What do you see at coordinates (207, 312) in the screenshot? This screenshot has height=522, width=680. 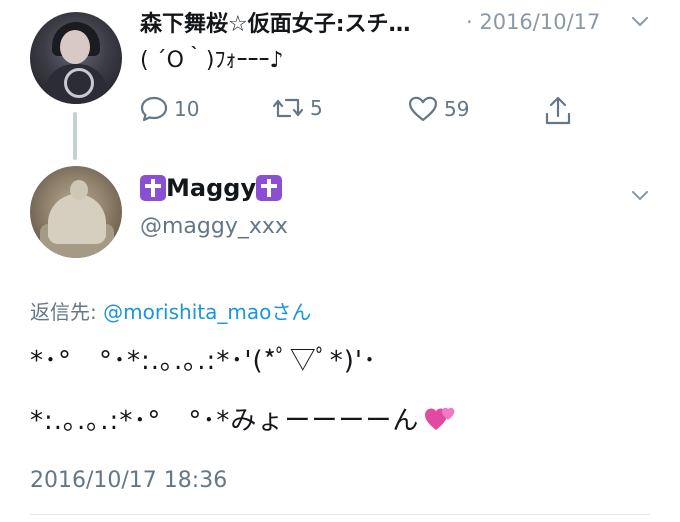 I see `replying-to-link: @morishita_maoさん` at bounding box center [207, 312].